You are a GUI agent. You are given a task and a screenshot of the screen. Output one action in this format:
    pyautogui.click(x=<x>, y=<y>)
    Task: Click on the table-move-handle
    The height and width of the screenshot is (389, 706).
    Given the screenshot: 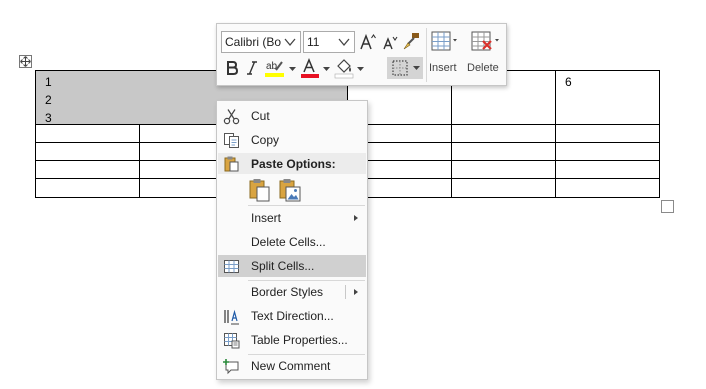 What is the action you would take?
    pyautogui.click(x=25, y=61)
    